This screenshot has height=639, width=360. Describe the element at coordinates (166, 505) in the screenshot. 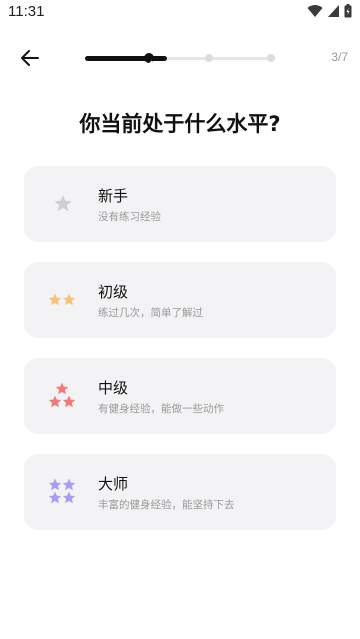

I see `option-description: 丰富的健身经验，能坚持下去` at that location.